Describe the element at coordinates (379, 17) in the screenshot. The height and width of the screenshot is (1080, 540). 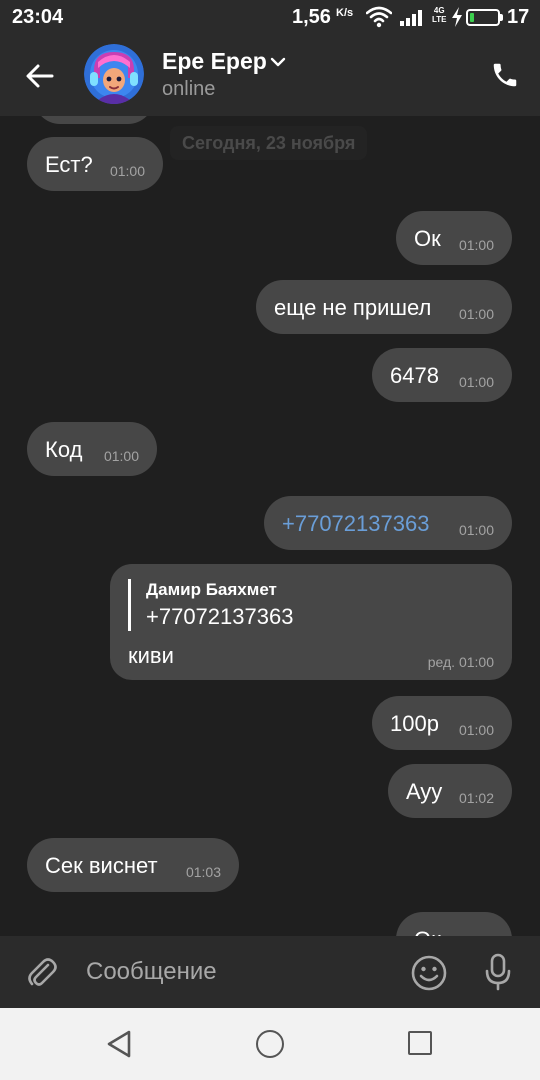
I see `wifi-icon` at that location.